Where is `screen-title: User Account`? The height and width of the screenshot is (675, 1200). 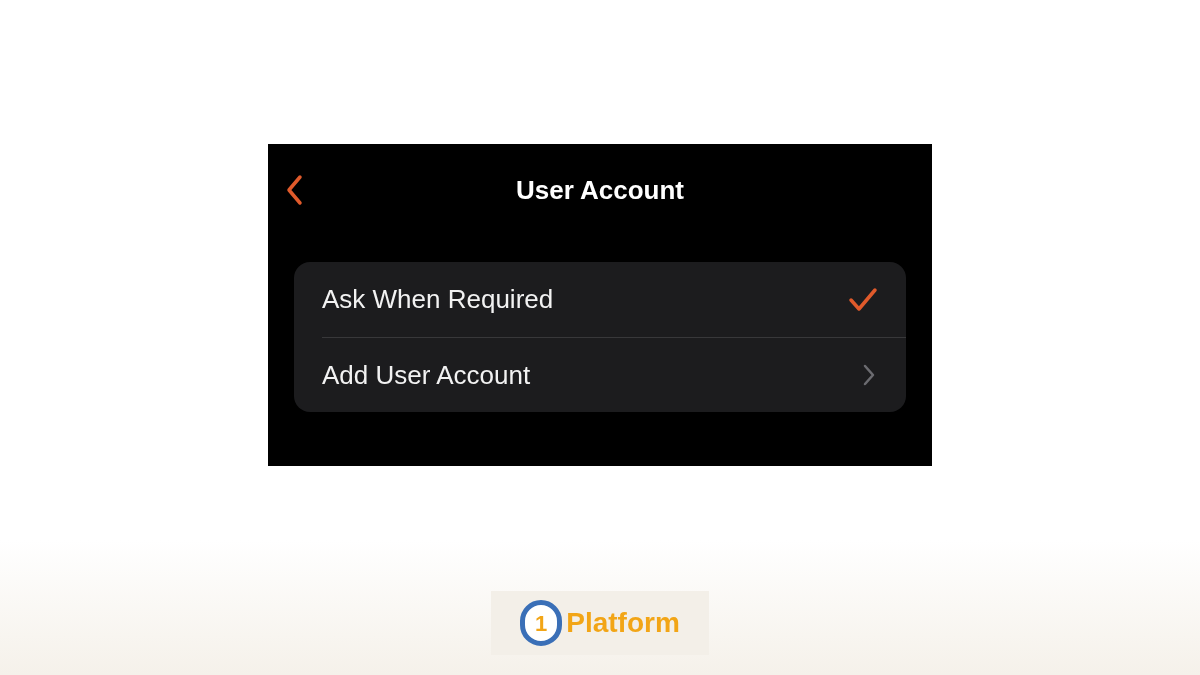
screen-title: User Account is located at coordinates (600, 190).